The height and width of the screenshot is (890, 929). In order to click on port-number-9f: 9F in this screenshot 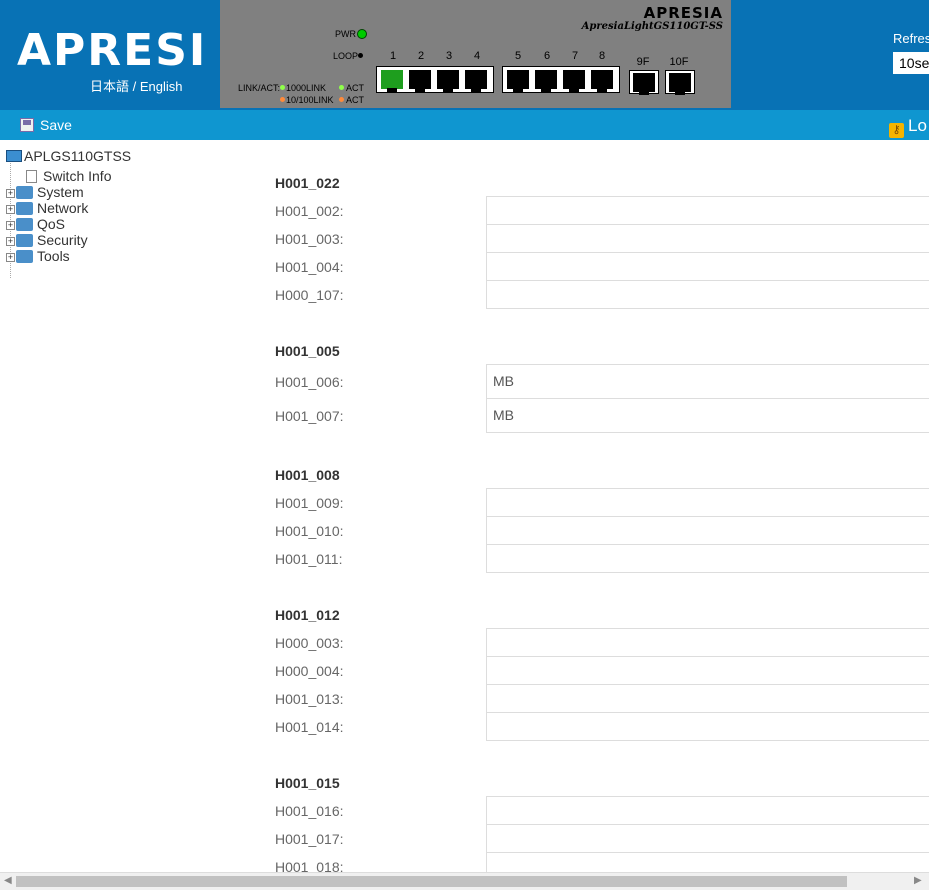, I will do `click(643, 62)`.